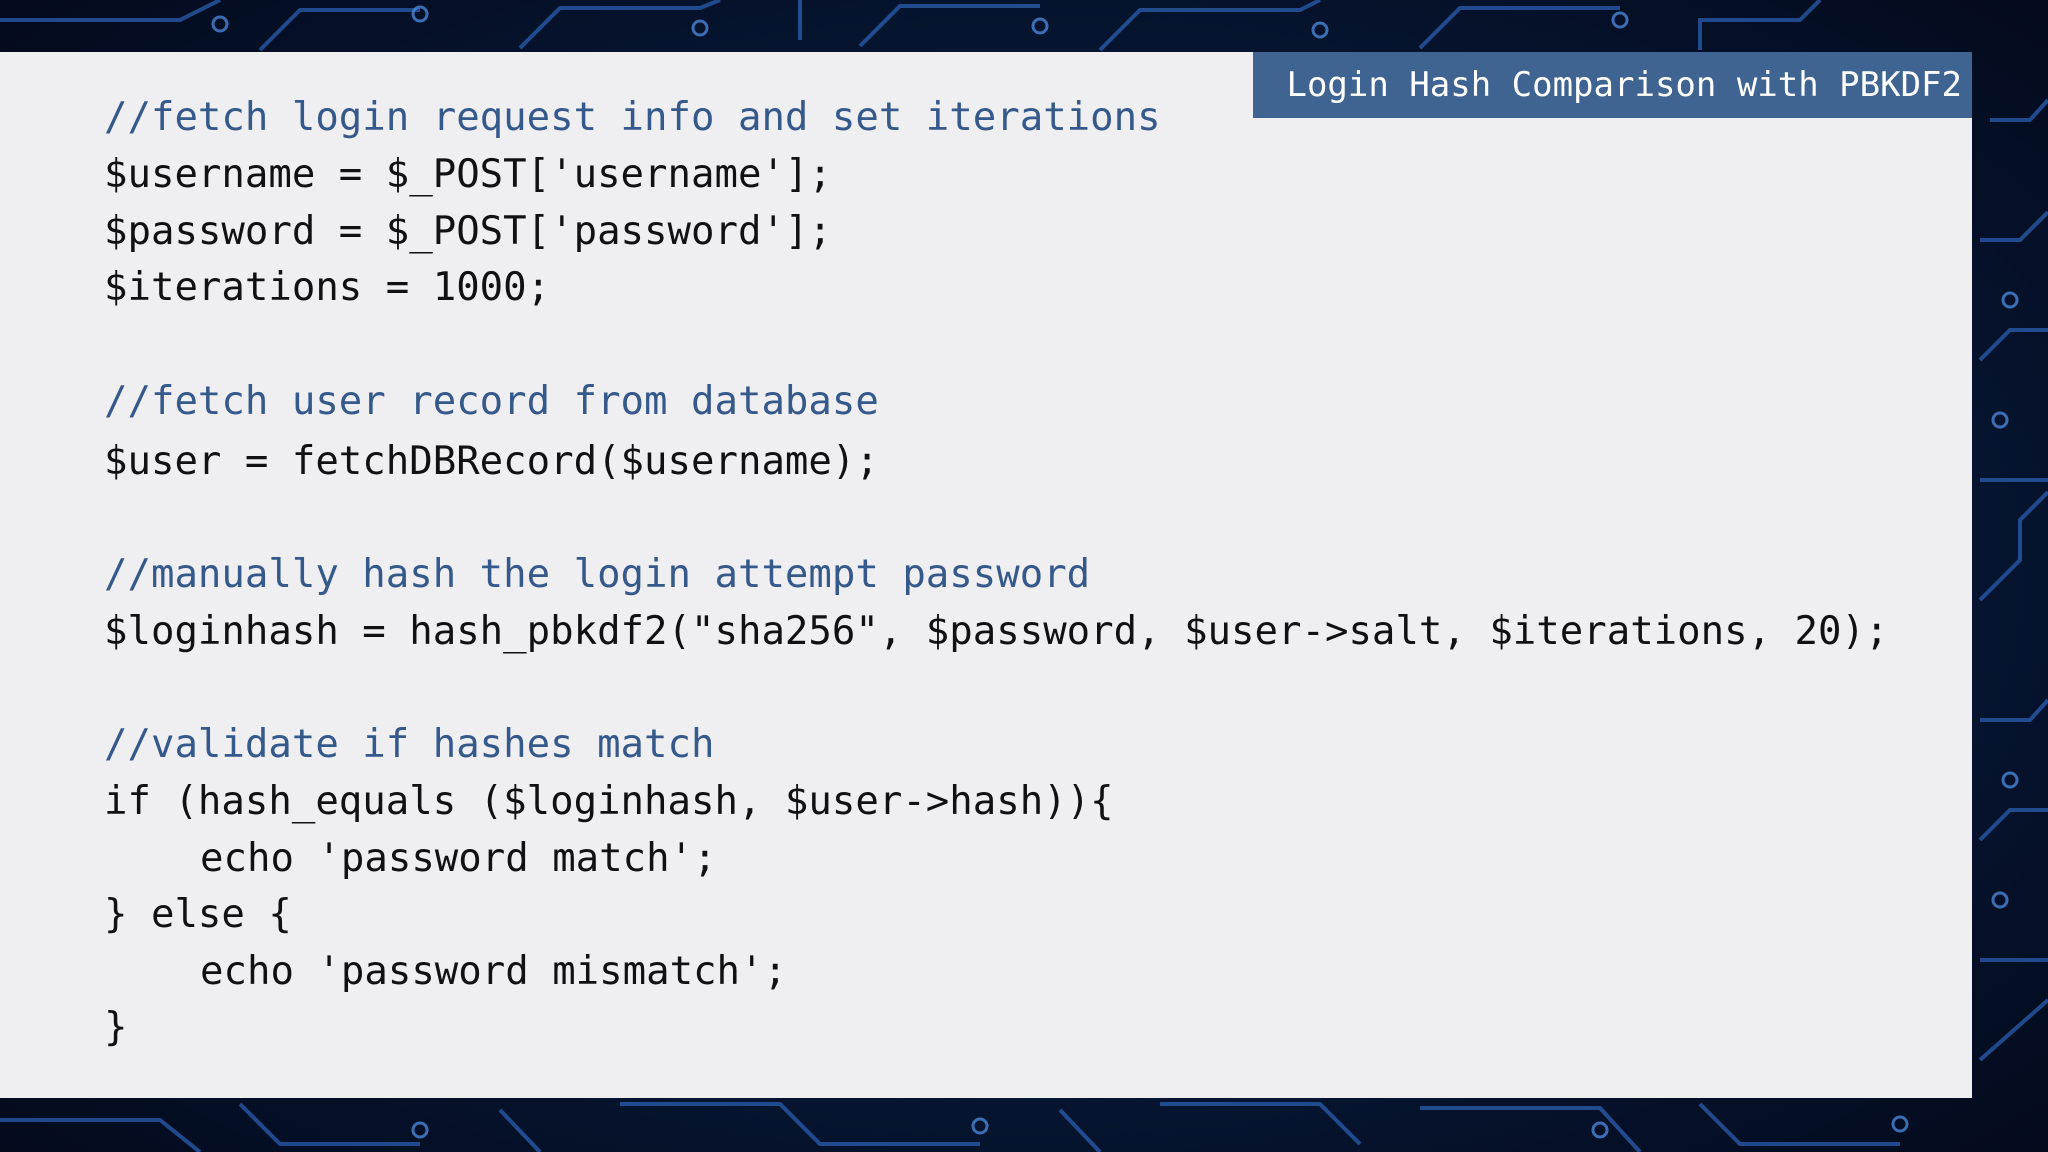 The image size is (2048, 1152). I want to click on code-comment-line: //fetch user record from database, so click(491, 401).